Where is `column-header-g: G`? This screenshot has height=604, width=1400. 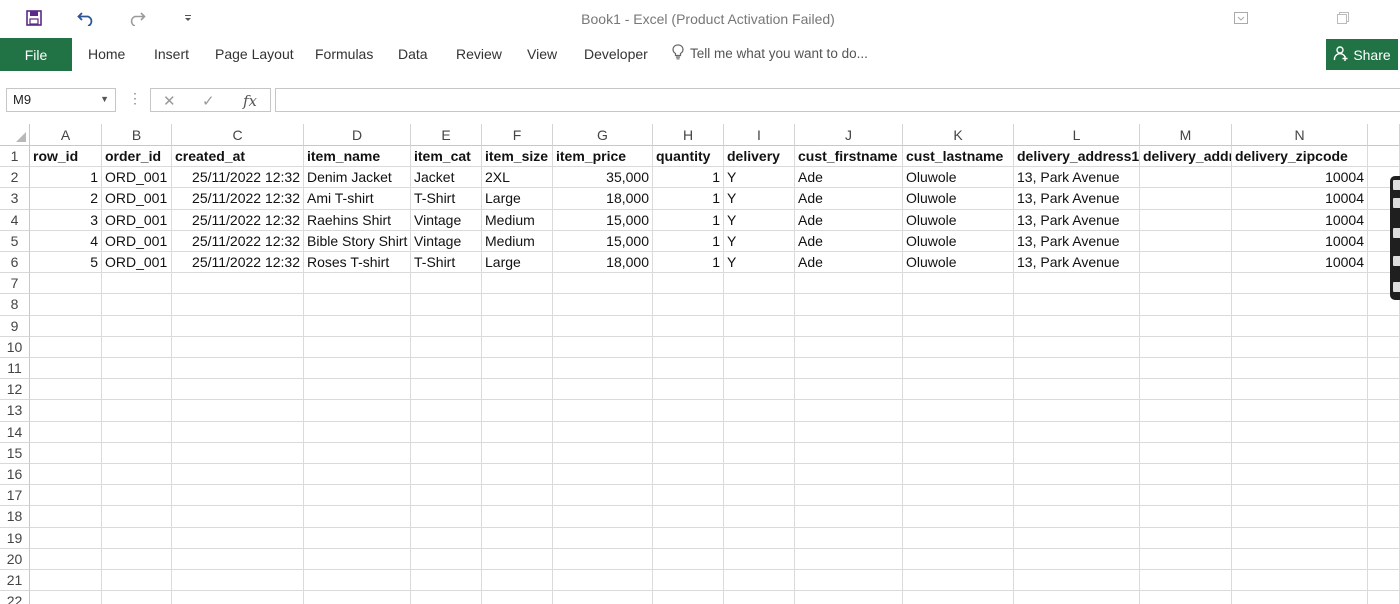
column-header-g: G is located at coordinates (603, 135).